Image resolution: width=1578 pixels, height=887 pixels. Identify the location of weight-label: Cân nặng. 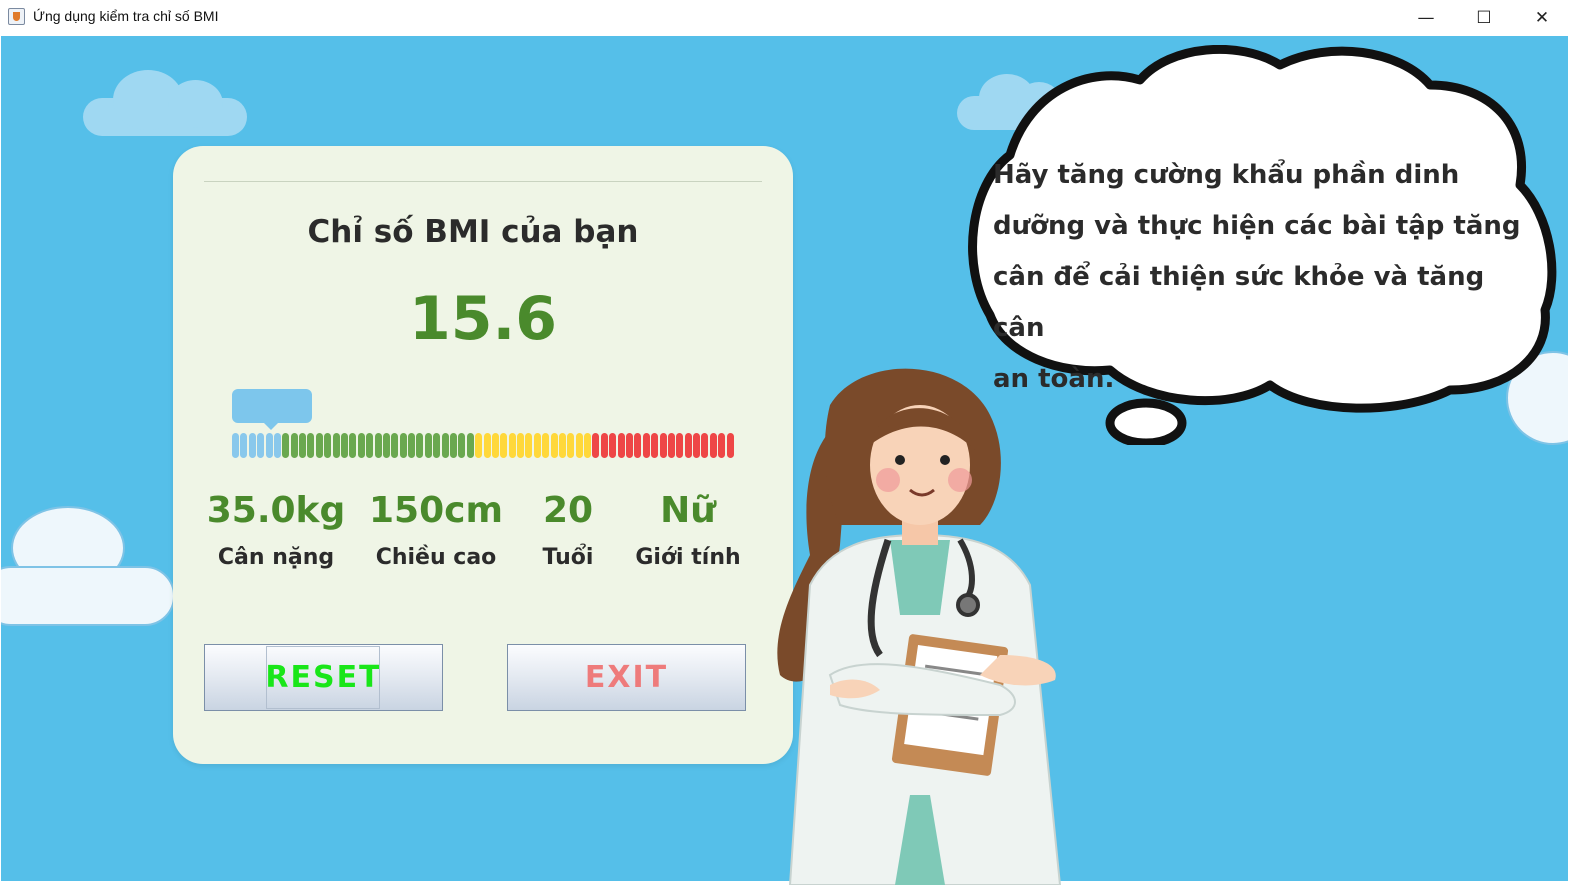
(276, 557).